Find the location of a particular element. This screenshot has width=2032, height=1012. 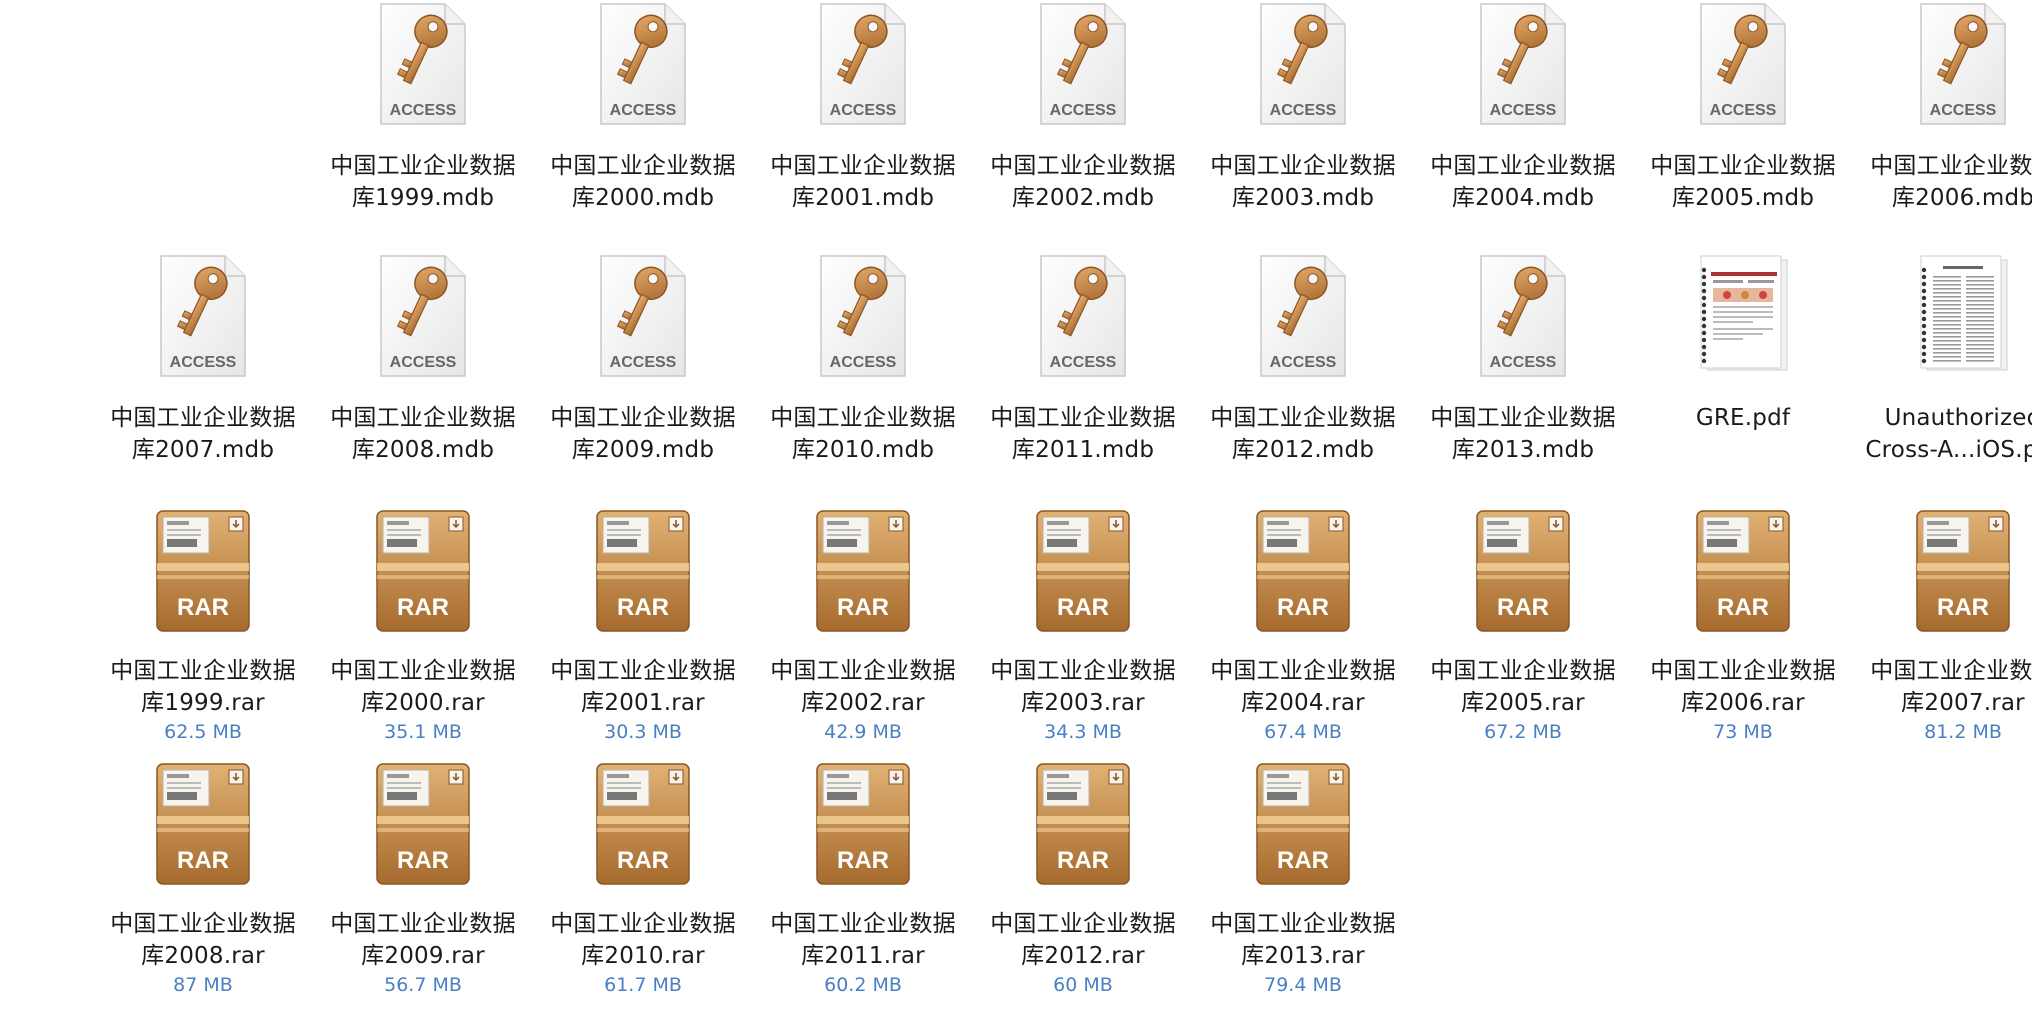

file-item: ACCESS 中国工业企业数据 库2004.mdb is located at coordinates (1523, 107).